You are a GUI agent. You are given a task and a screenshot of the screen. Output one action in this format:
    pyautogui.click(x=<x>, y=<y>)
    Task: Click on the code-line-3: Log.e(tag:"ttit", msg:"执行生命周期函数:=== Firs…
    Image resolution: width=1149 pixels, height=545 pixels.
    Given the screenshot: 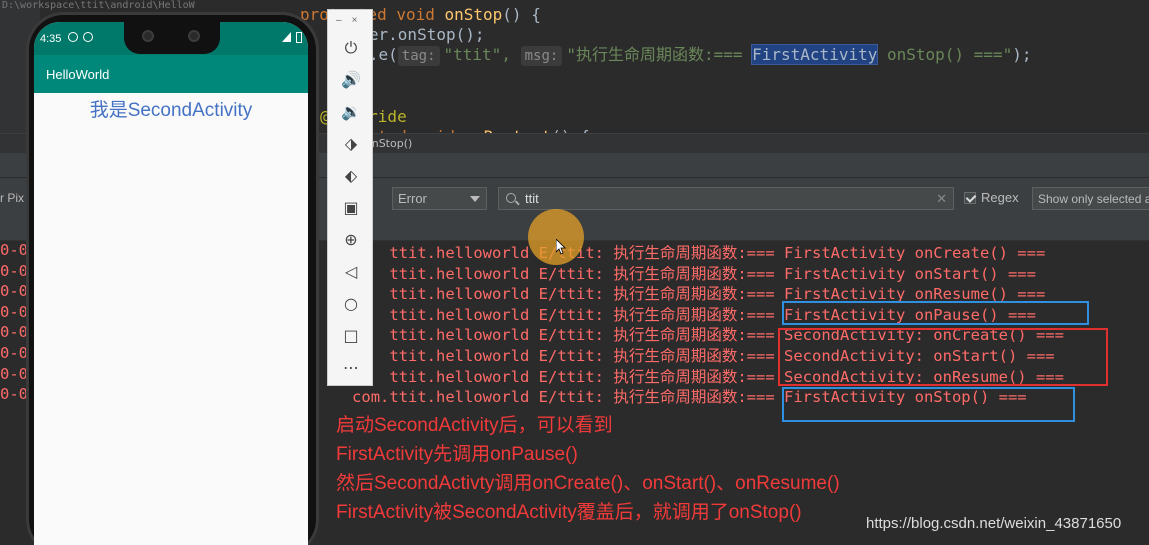 What is the action you would take?
    pyautogui.click(x=686, y=55)
    